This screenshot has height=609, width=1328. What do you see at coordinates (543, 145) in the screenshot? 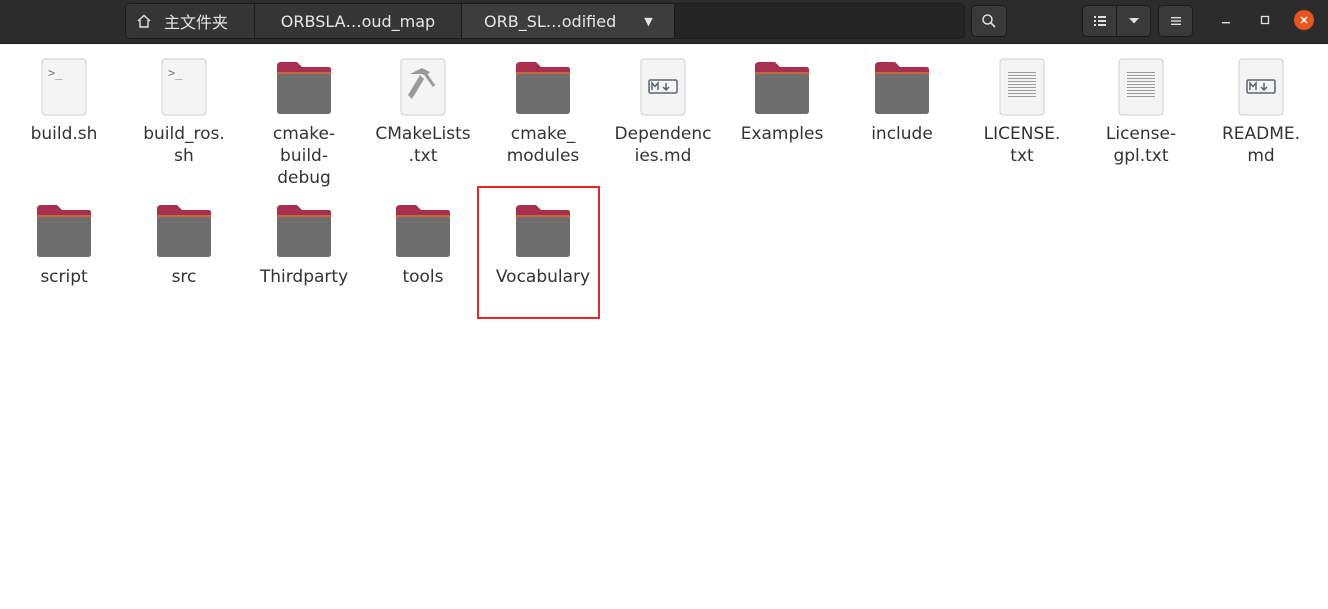
I see `file-name-label: cmake_ modules` at bounding box center [543, 145].